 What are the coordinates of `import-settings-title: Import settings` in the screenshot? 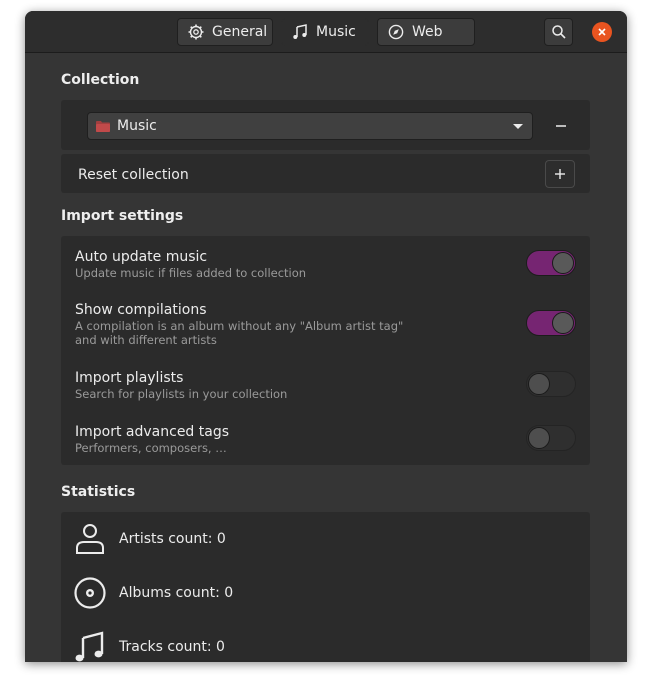 It's located at (122, 216).